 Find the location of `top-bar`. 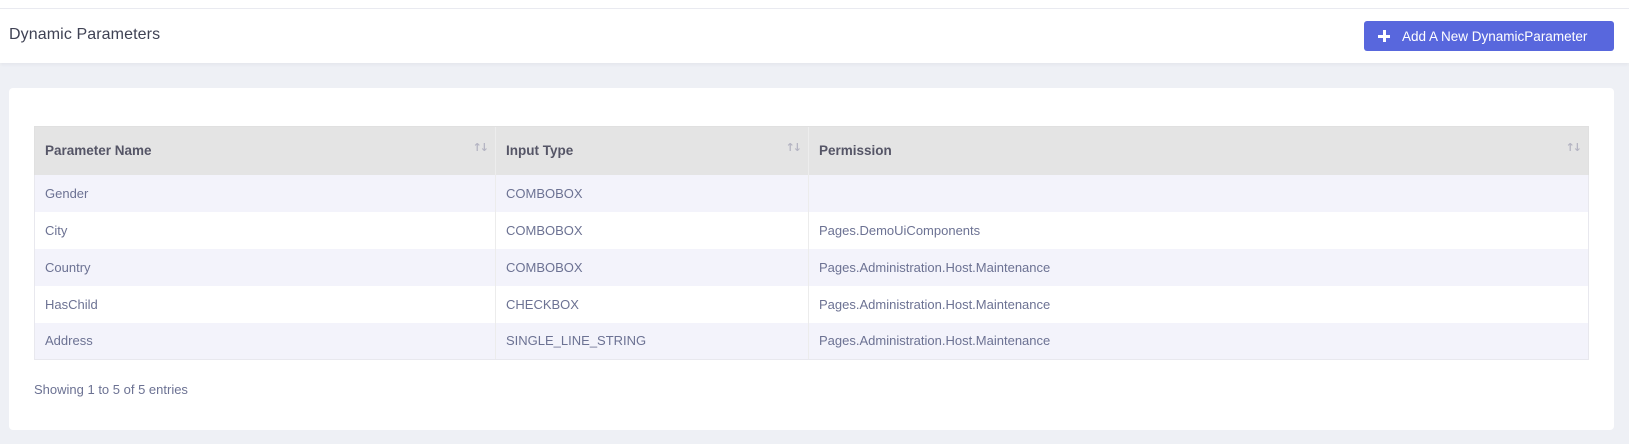

top-bar is located at coordinates (814, 4).